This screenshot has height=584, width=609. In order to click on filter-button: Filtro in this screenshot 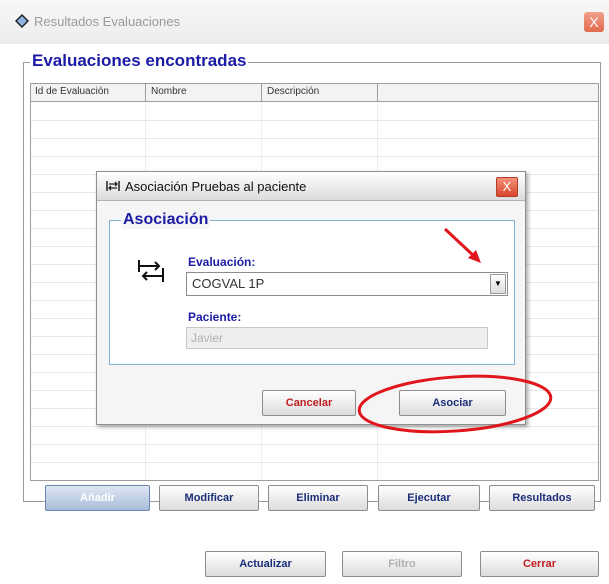, I will do `click(402, 564)`.